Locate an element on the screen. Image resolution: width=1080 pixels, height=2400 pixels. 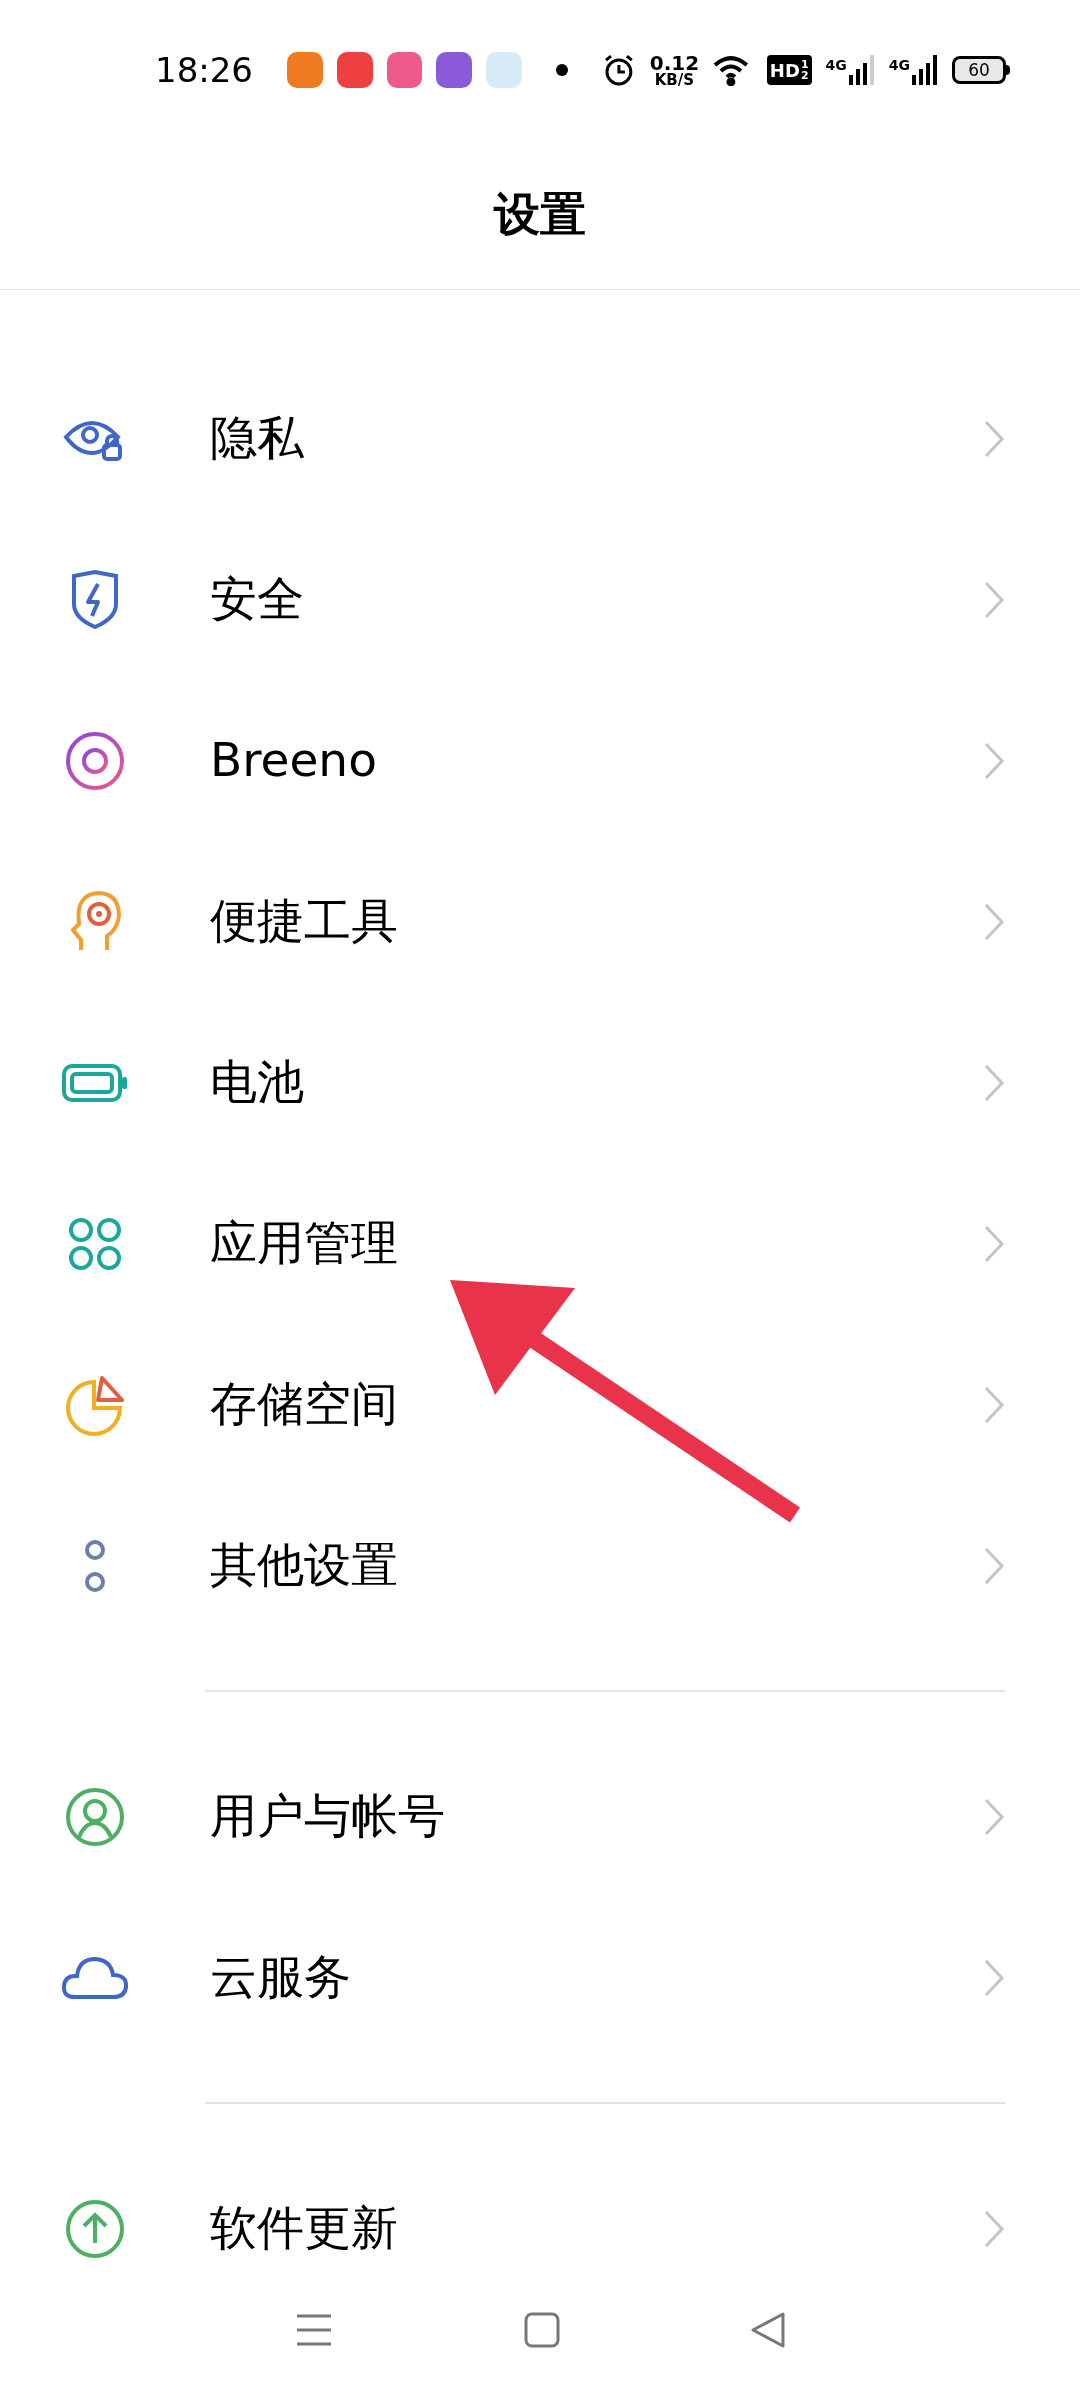
settings-item: 其他设置 is located at coordinates (540, 1565).